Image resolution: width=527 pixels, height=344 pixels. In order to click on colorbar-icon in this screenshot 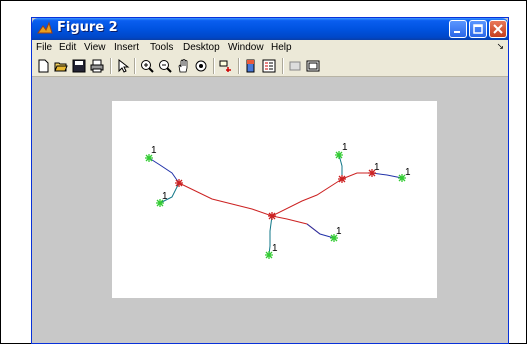, I will do `click(251, 66)`.